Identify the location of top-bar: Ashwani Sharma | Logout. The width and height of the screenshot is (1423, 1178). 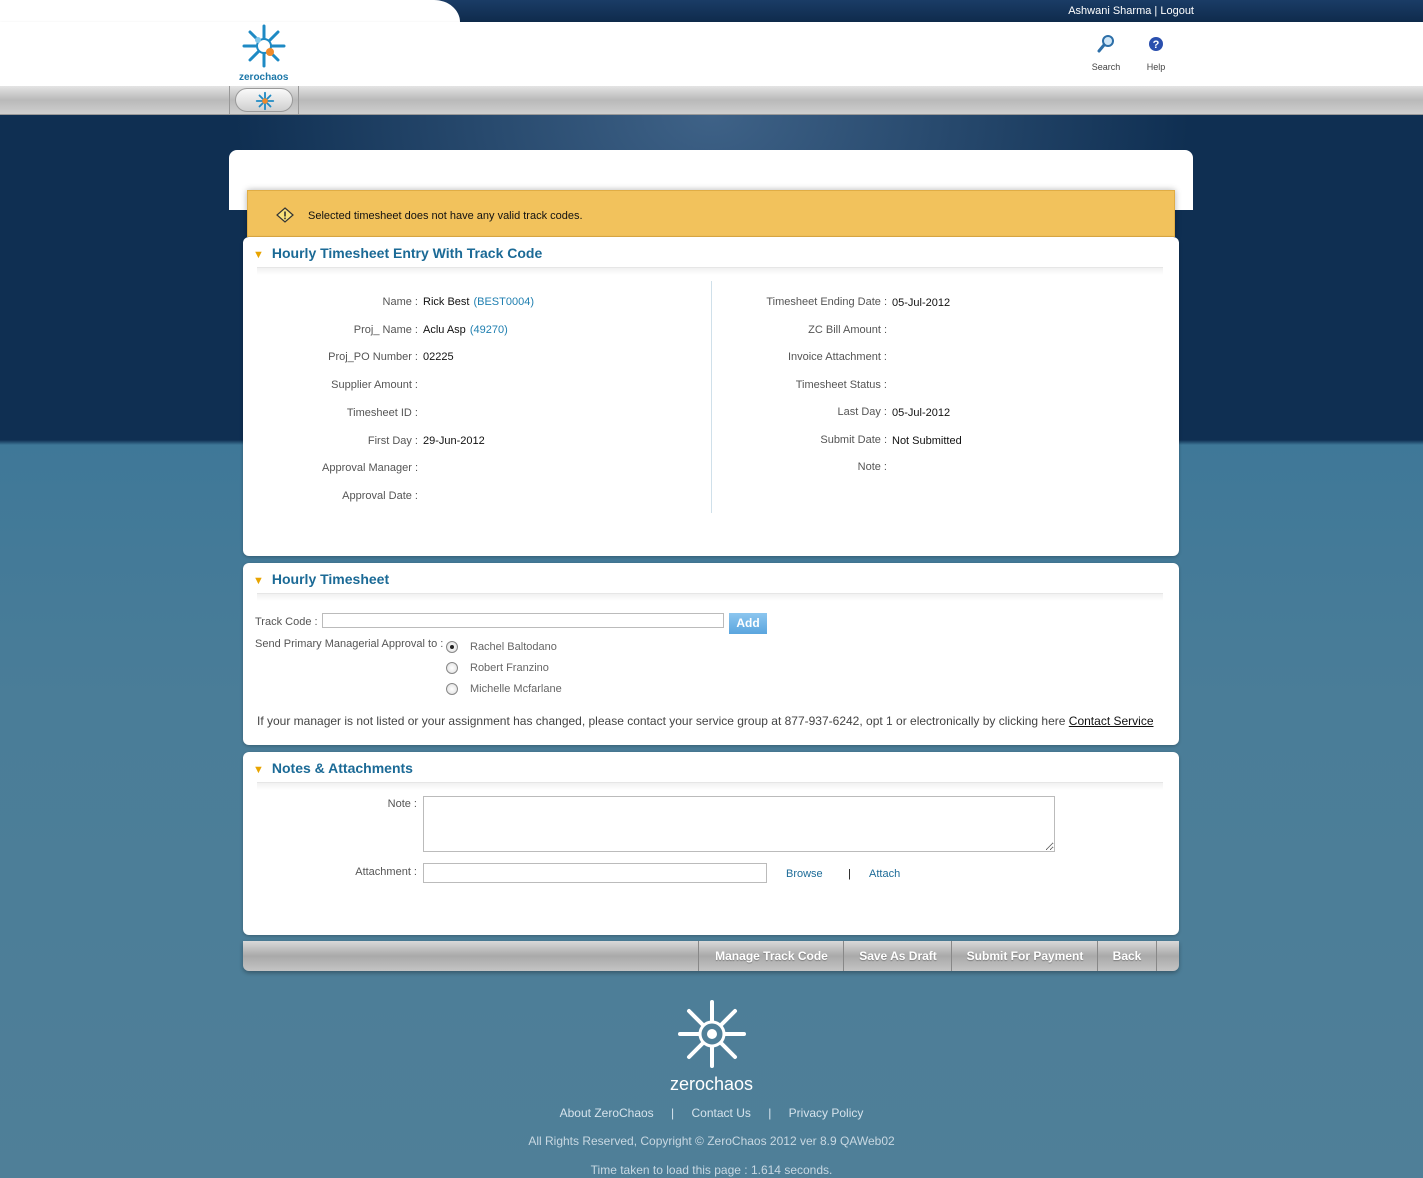
(711, 11).